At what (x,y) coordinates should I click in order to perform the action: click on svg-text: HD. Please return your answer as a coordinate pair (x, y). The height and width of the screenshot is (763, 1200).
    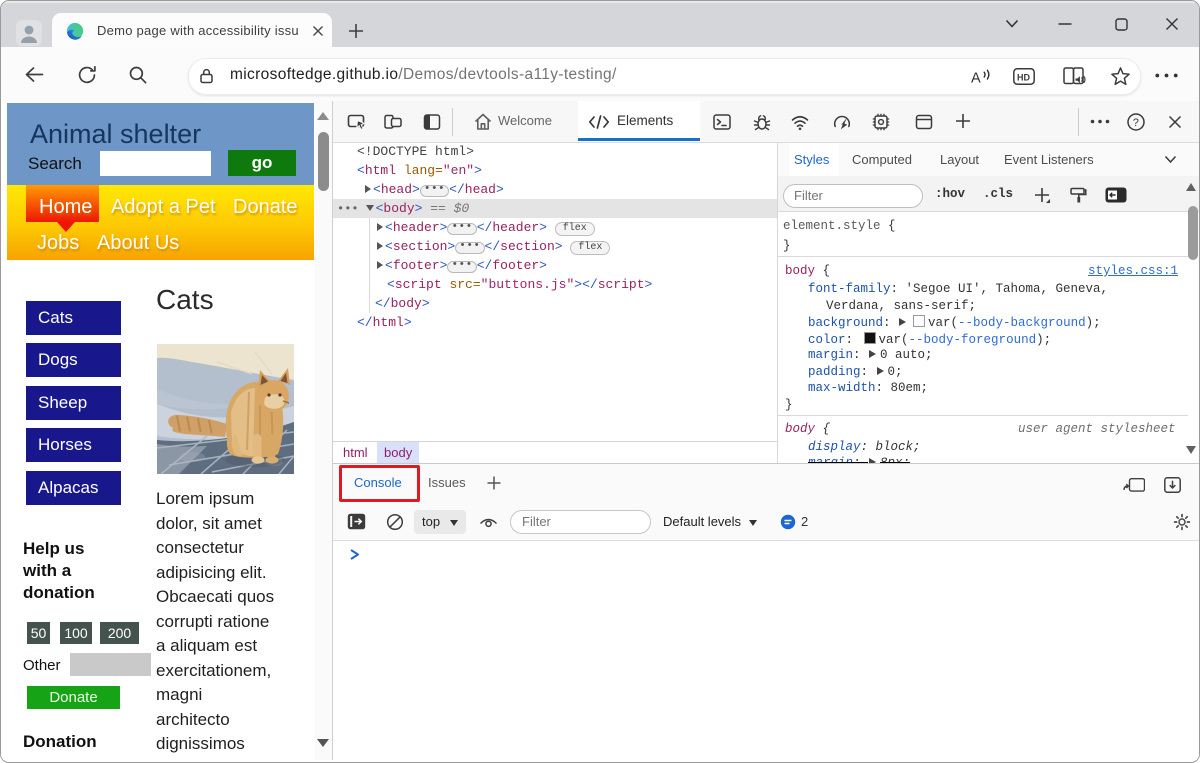
    Looking at the image, I should click on (1023, 77).